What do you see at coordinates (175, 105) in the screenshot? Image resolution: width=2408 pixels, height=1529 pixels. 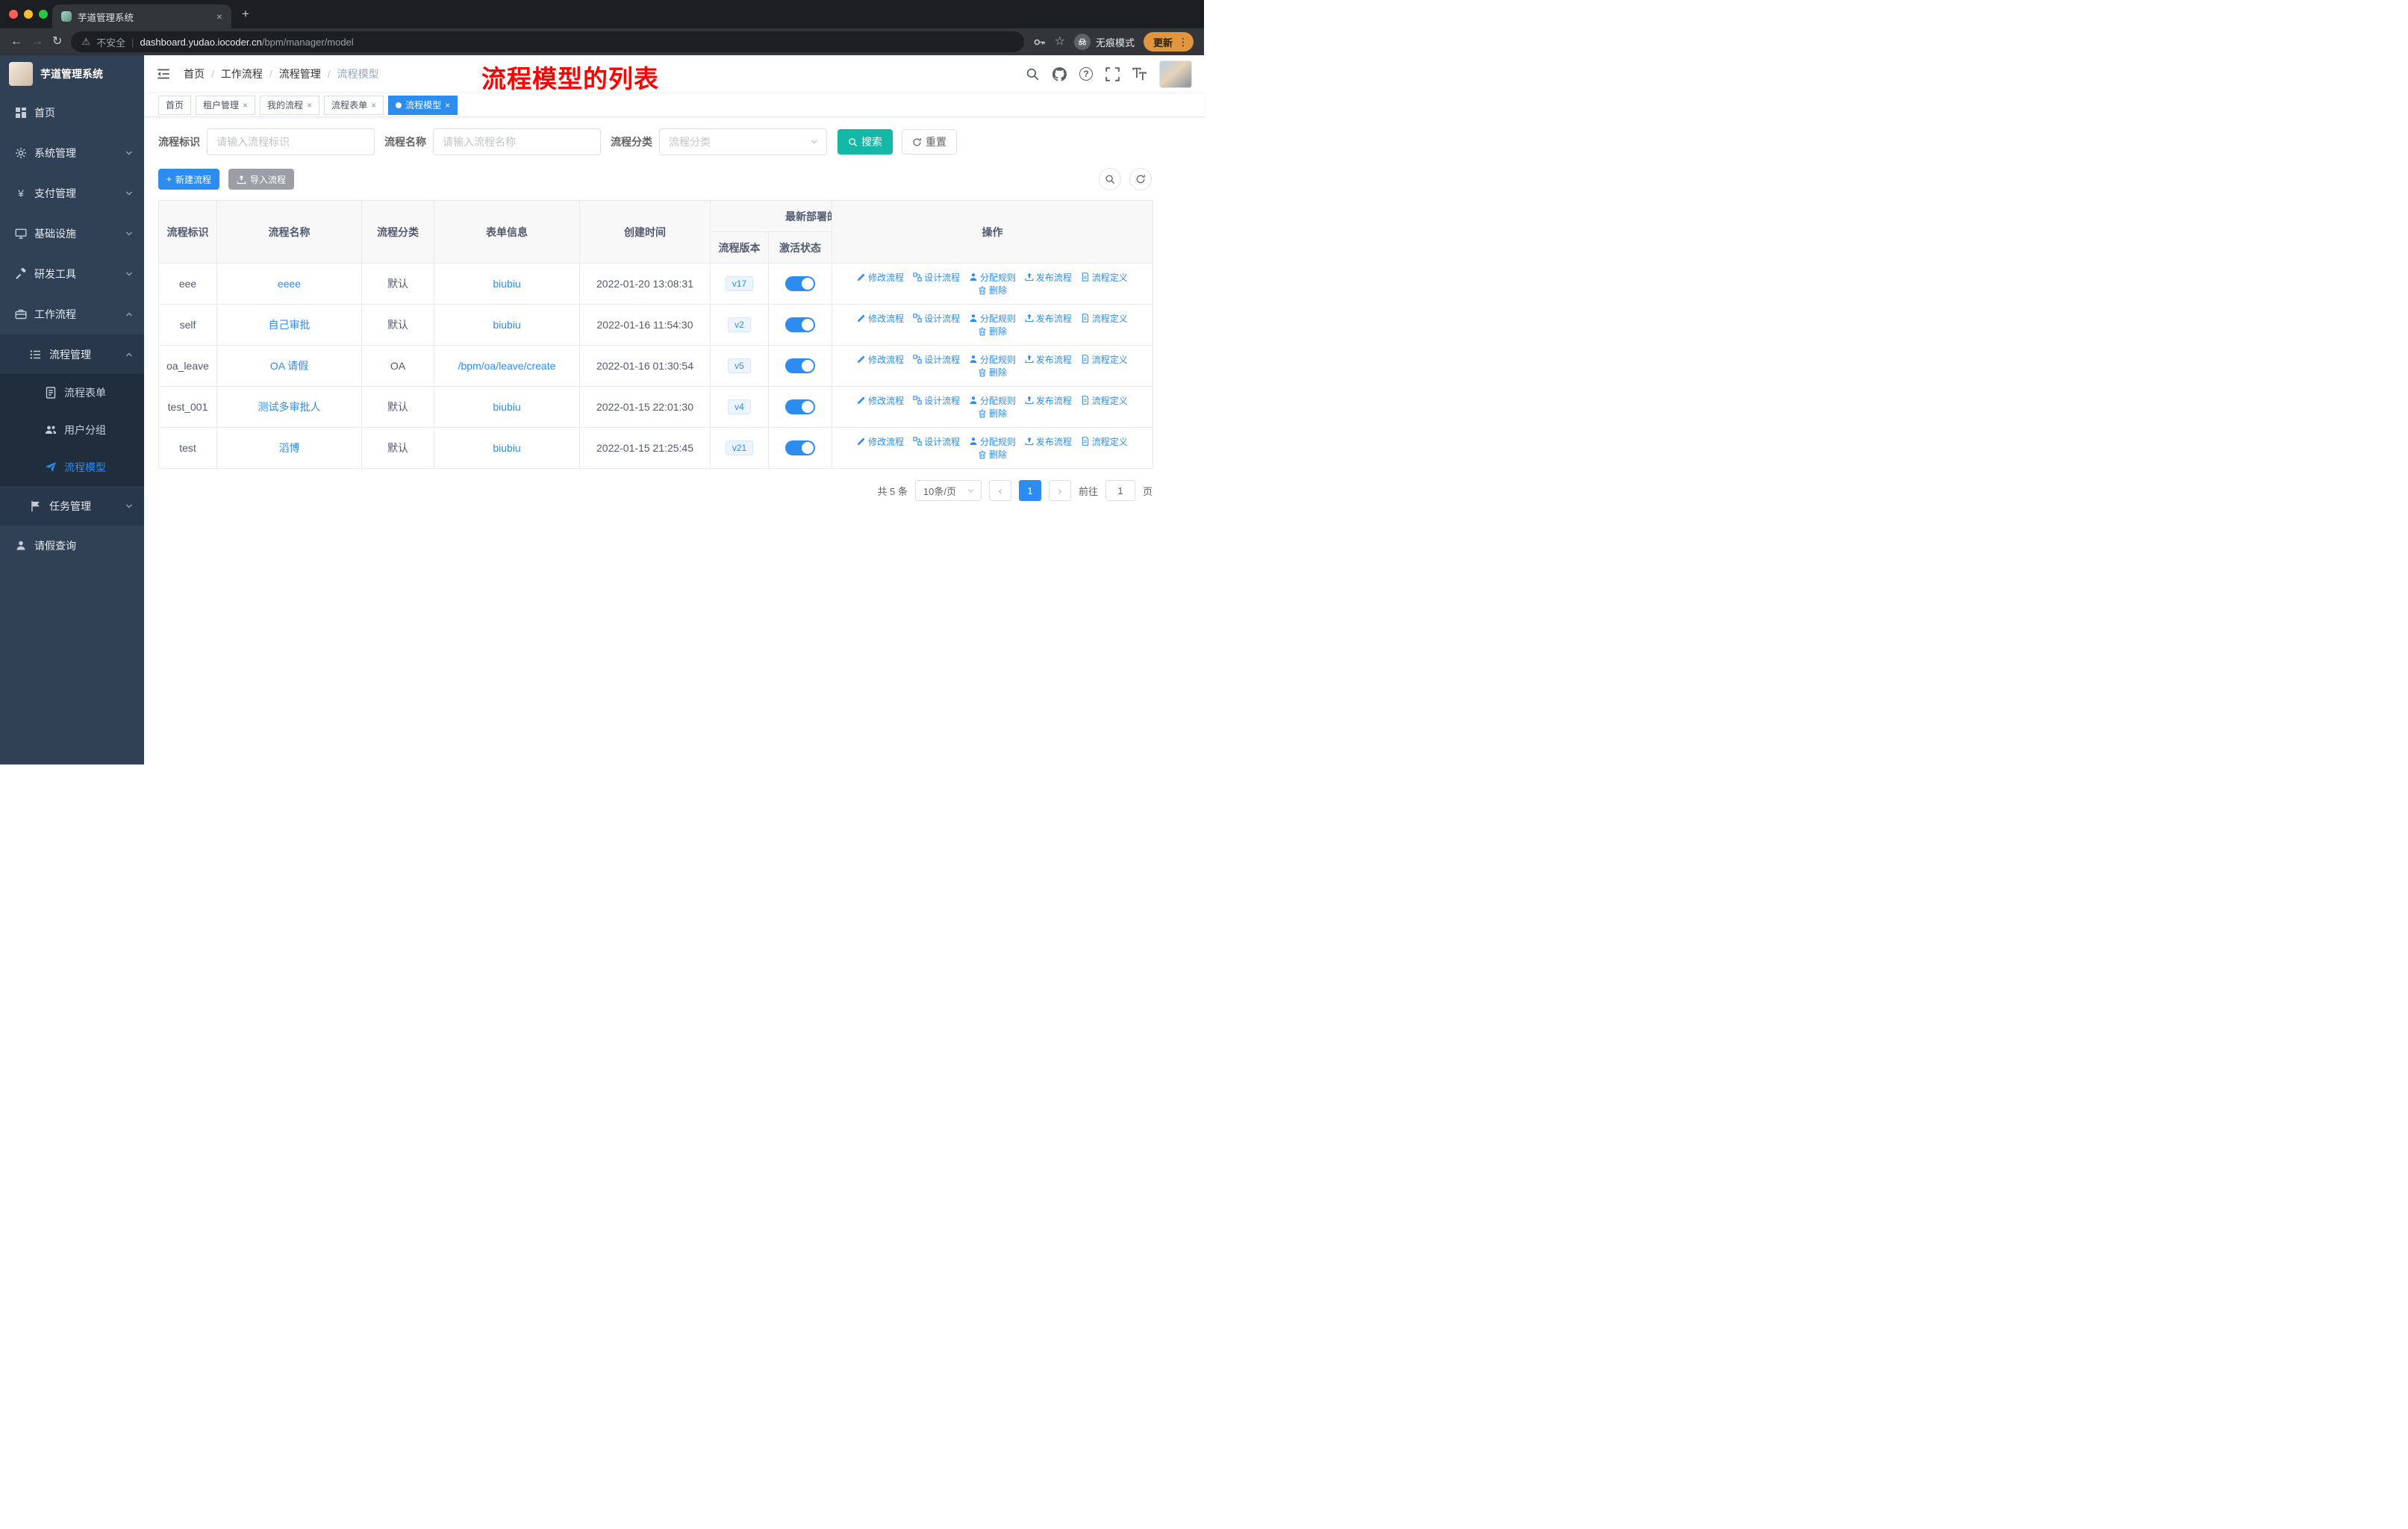 I see `tag-home: 首页` at bounding box center [175, 105].